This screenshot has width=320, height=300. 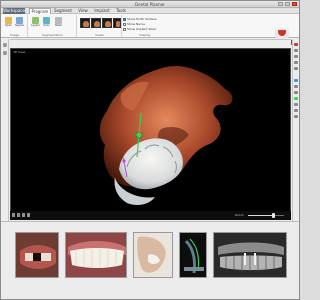 I want to click on layers-icon, so click(x=35, y=20).